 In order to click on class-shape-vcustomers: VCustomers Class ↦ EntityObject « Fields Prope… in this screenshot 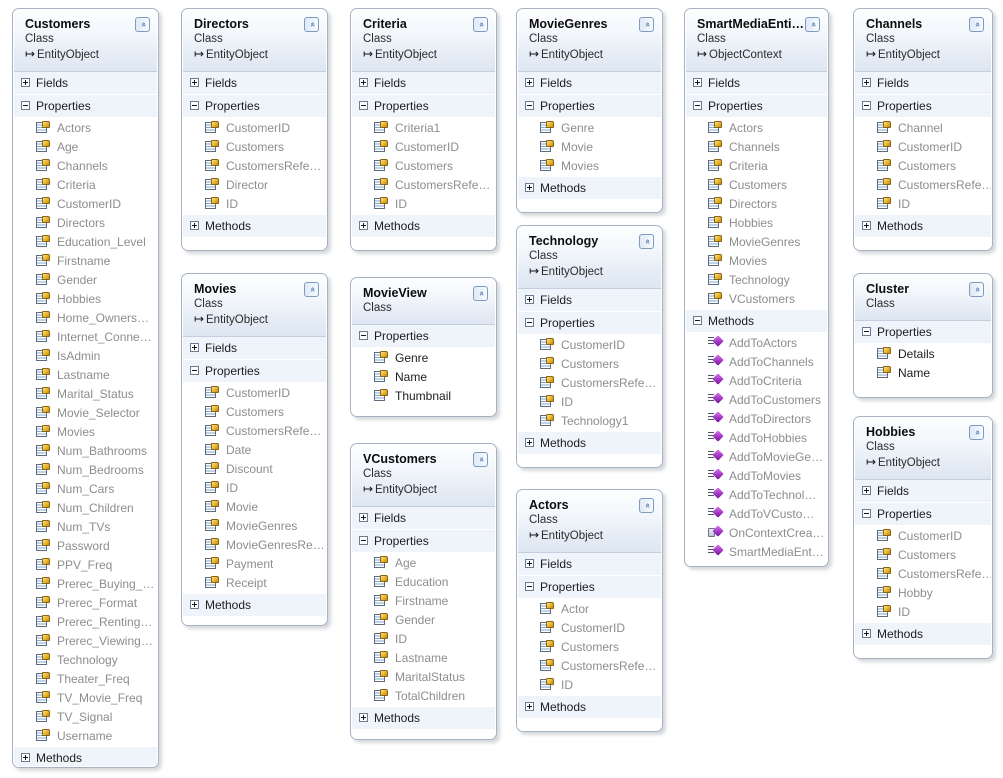, I will do `click(423, 591)`.